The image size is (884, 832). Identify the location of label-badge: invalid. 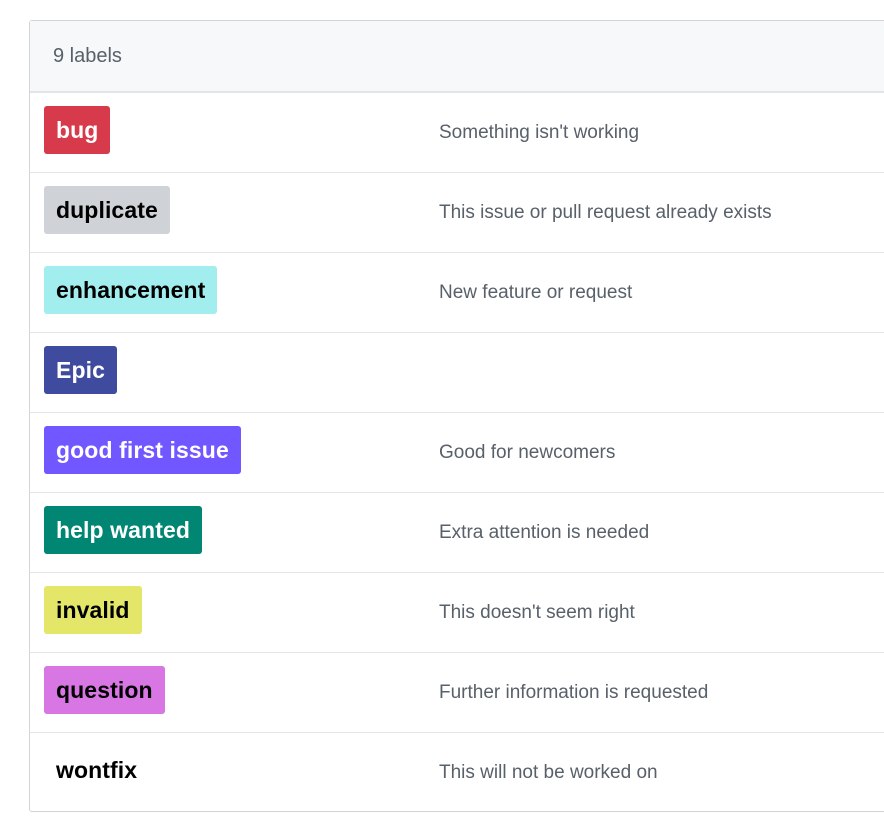
(93, 610).